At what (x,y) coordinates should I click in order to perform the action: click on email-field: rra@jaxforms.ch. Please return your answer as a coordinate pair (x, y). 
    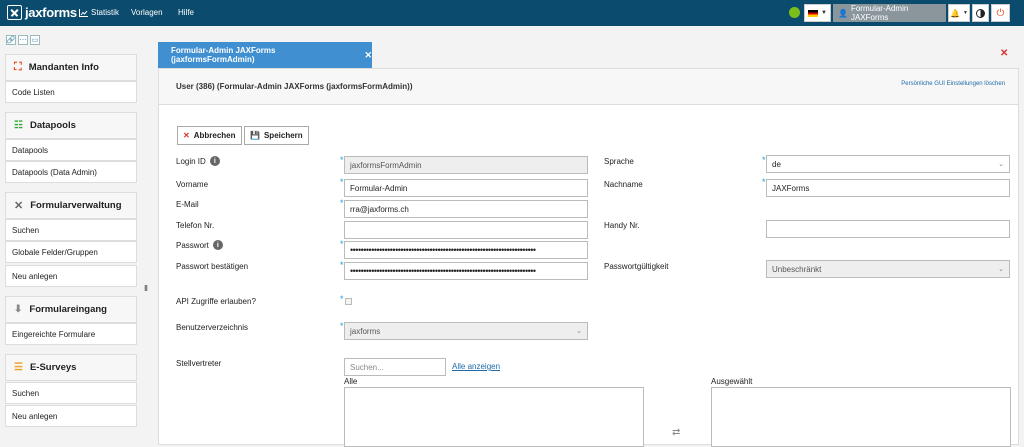
    Looking at the image, I should click on (466, 209).